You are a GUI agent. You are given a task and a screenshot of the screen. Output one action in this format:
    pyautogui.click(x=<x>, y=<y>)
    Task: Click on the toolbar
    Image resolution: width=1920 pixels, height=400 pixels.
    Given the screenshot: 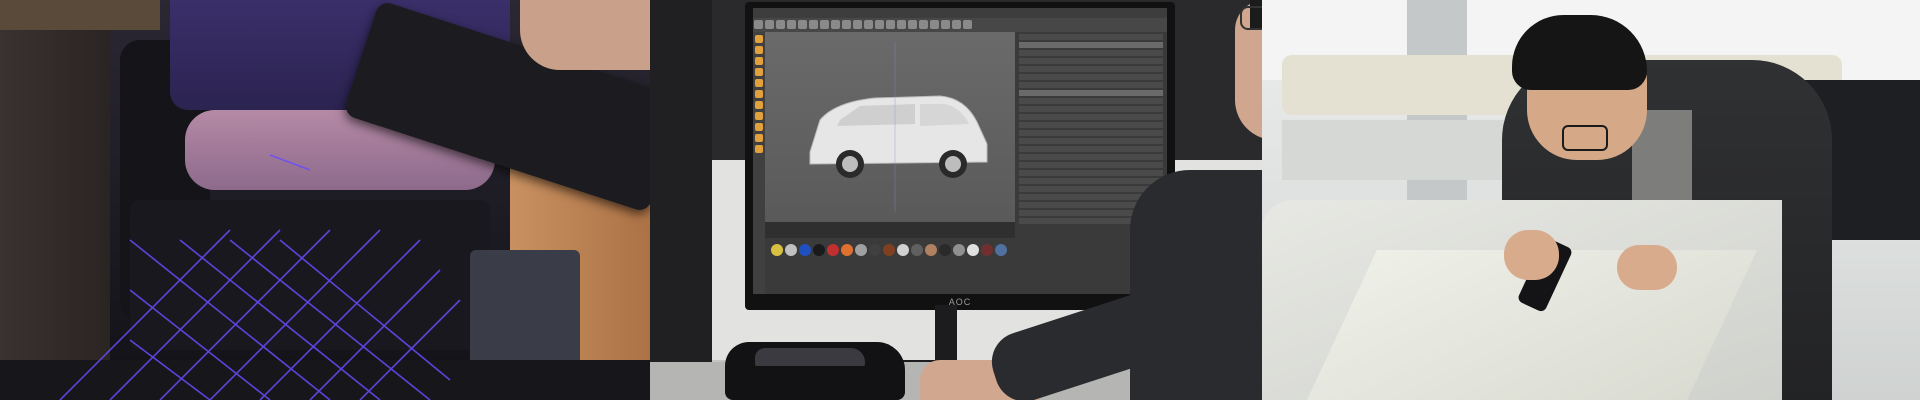 What is the action you would take?
    pyautogui.click(x=960, y=25)
    